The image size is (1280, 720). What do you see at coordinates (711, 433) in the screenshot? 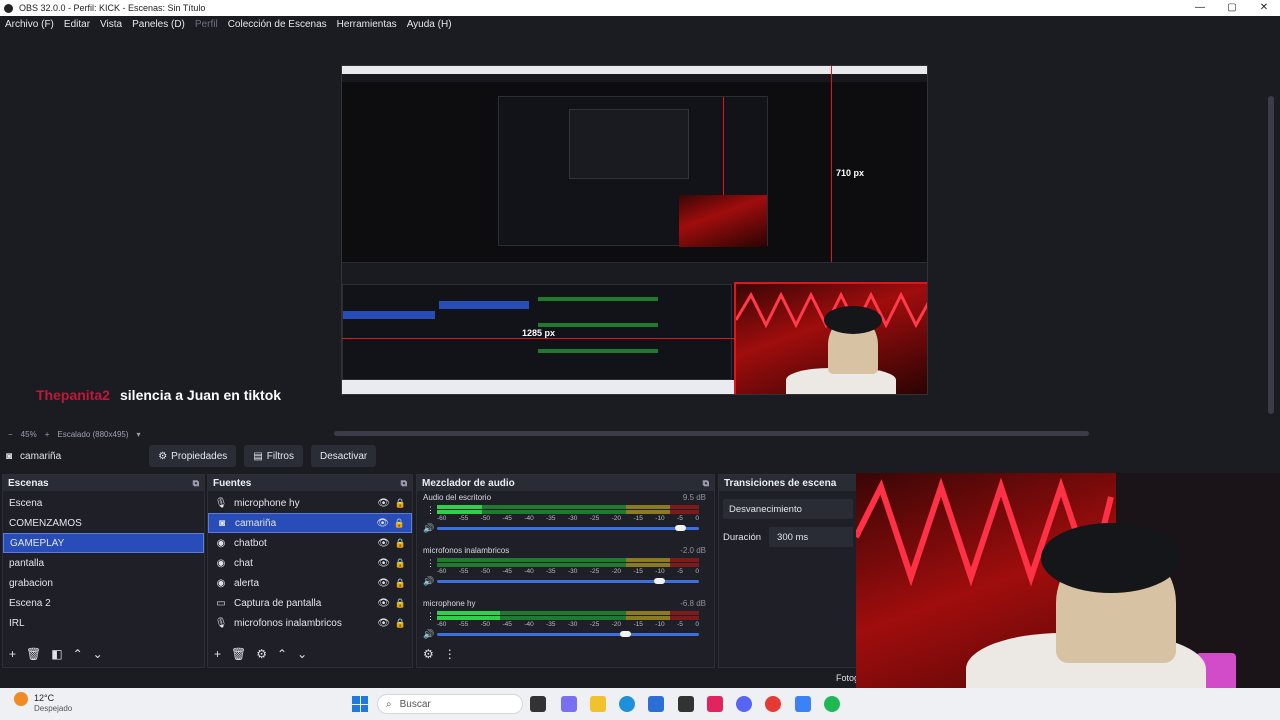
I see `preview-horizontal-scrollbar` at bounding box center [711, 433].